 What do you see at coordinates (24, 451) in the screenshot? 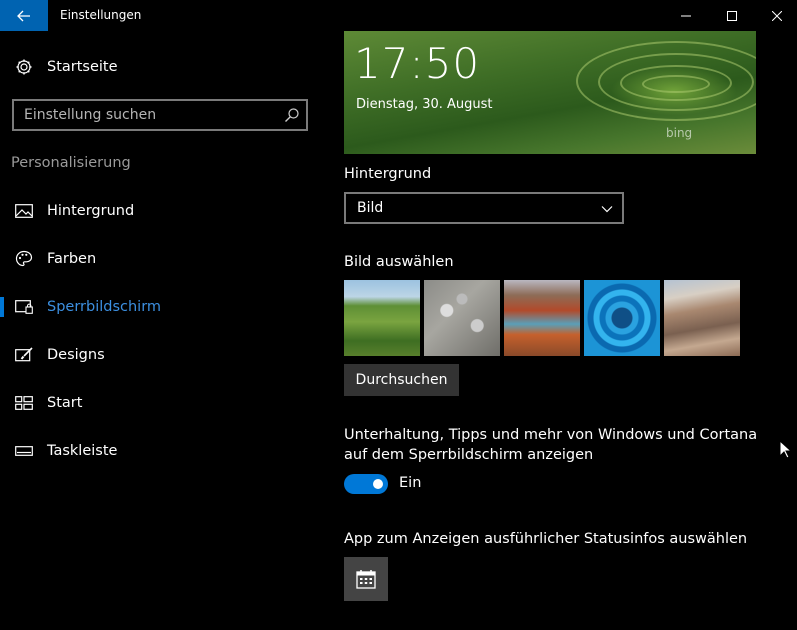
I see `taskbar-icon` at bounding box center [24, 451].